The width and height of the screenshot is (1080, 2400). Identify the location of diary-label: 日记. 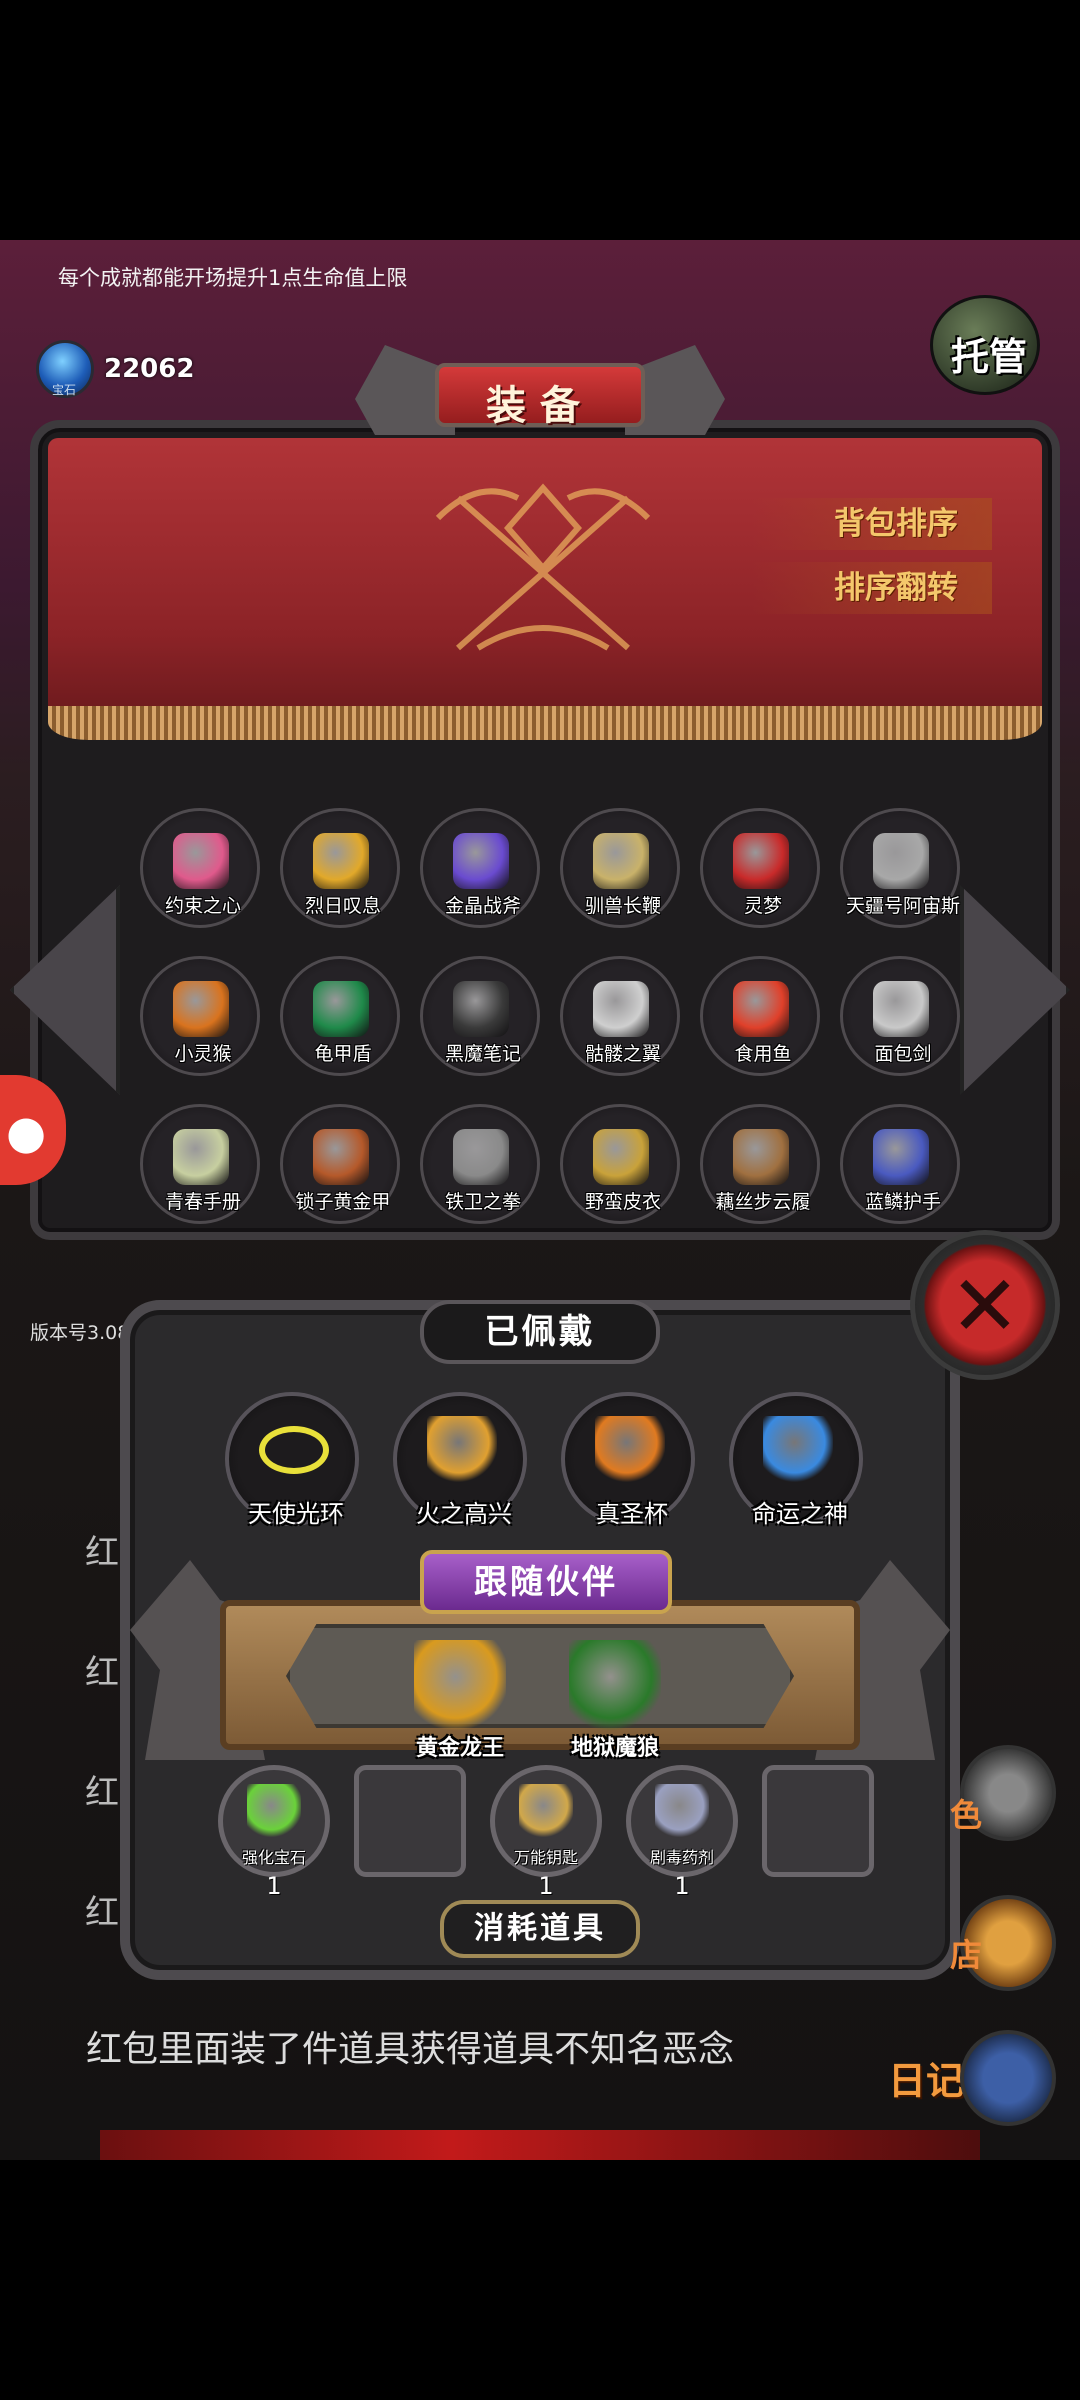
(926, 2081).